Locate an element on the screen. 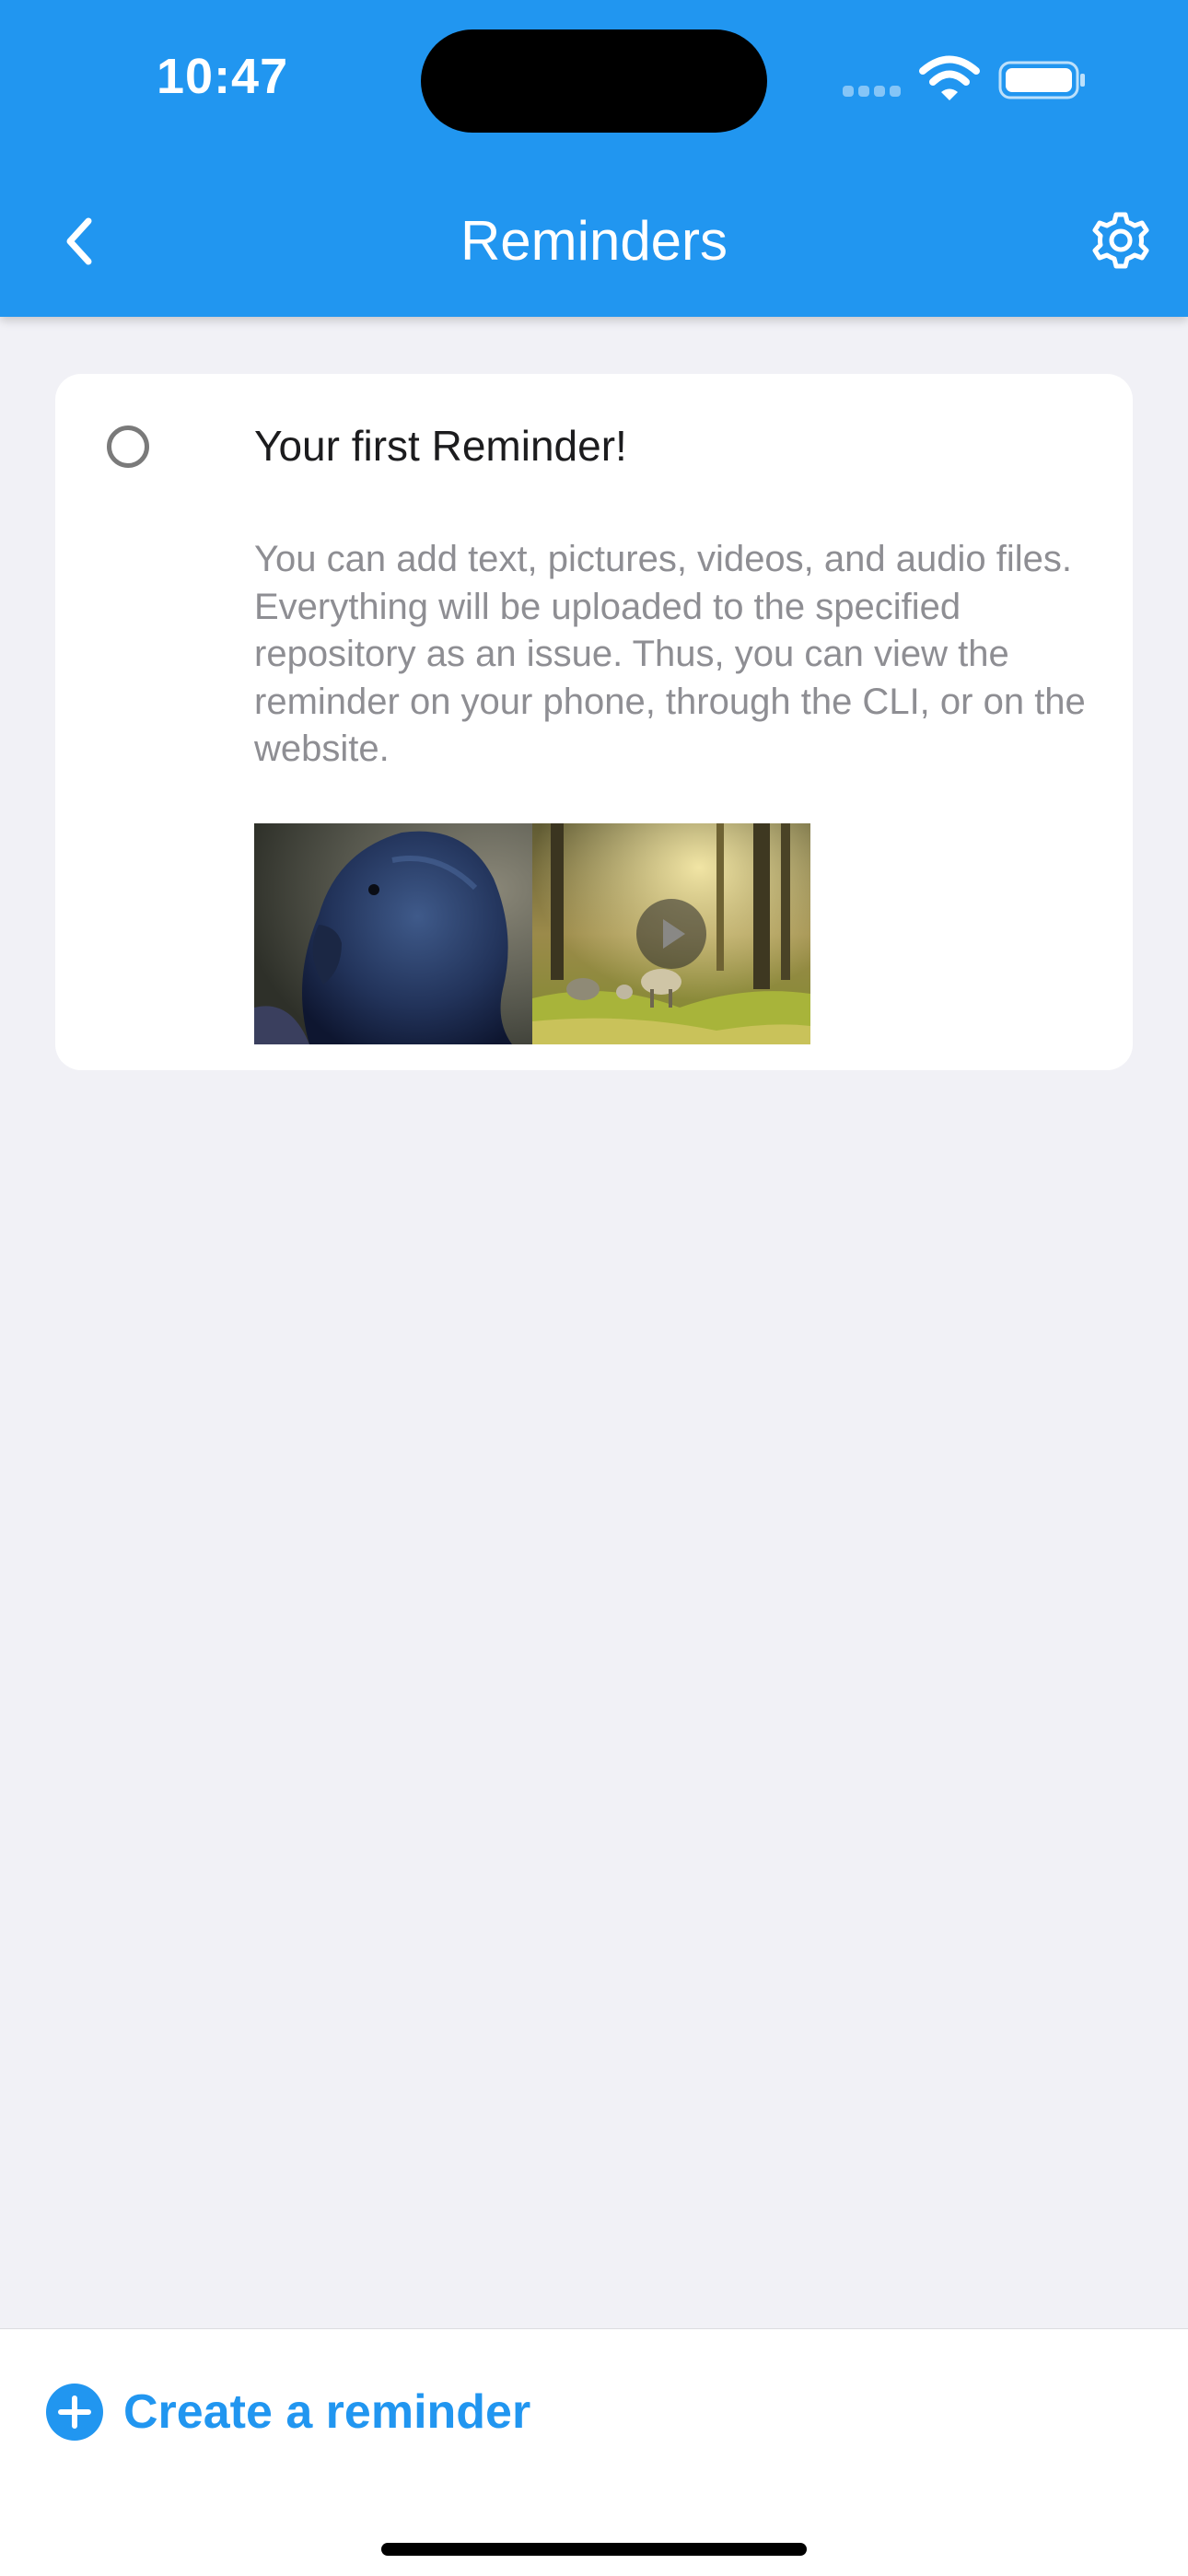  cellular-signal-icon is located at coordinates (875, 91).